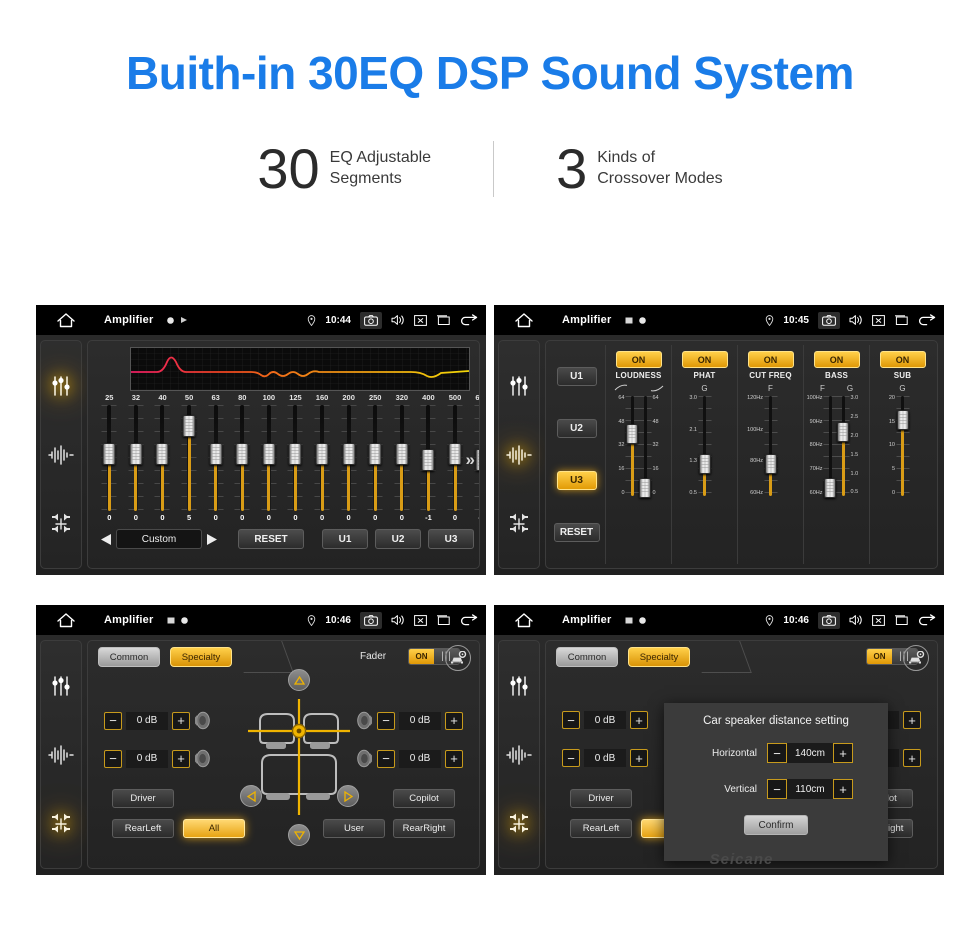 The width and height of the screenshot is (980, 939). Describe the element at coordinates (299, 835) in the screenshot. I see `nav-down-button` at that location.